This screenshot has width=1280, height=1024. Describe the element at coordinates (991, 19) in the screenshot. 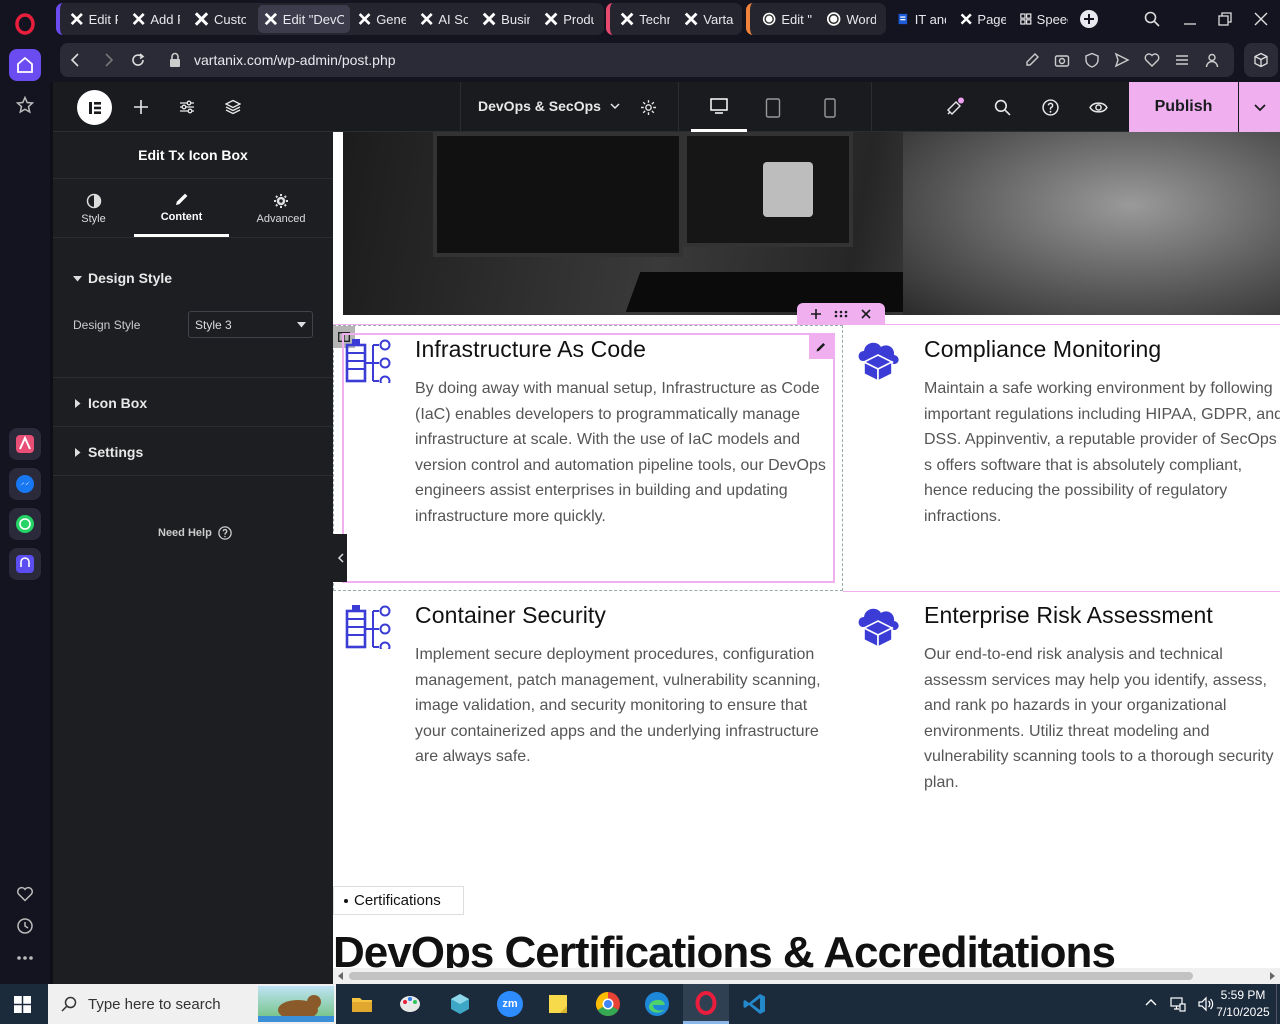

I see `tab-label: Pages` at that location.